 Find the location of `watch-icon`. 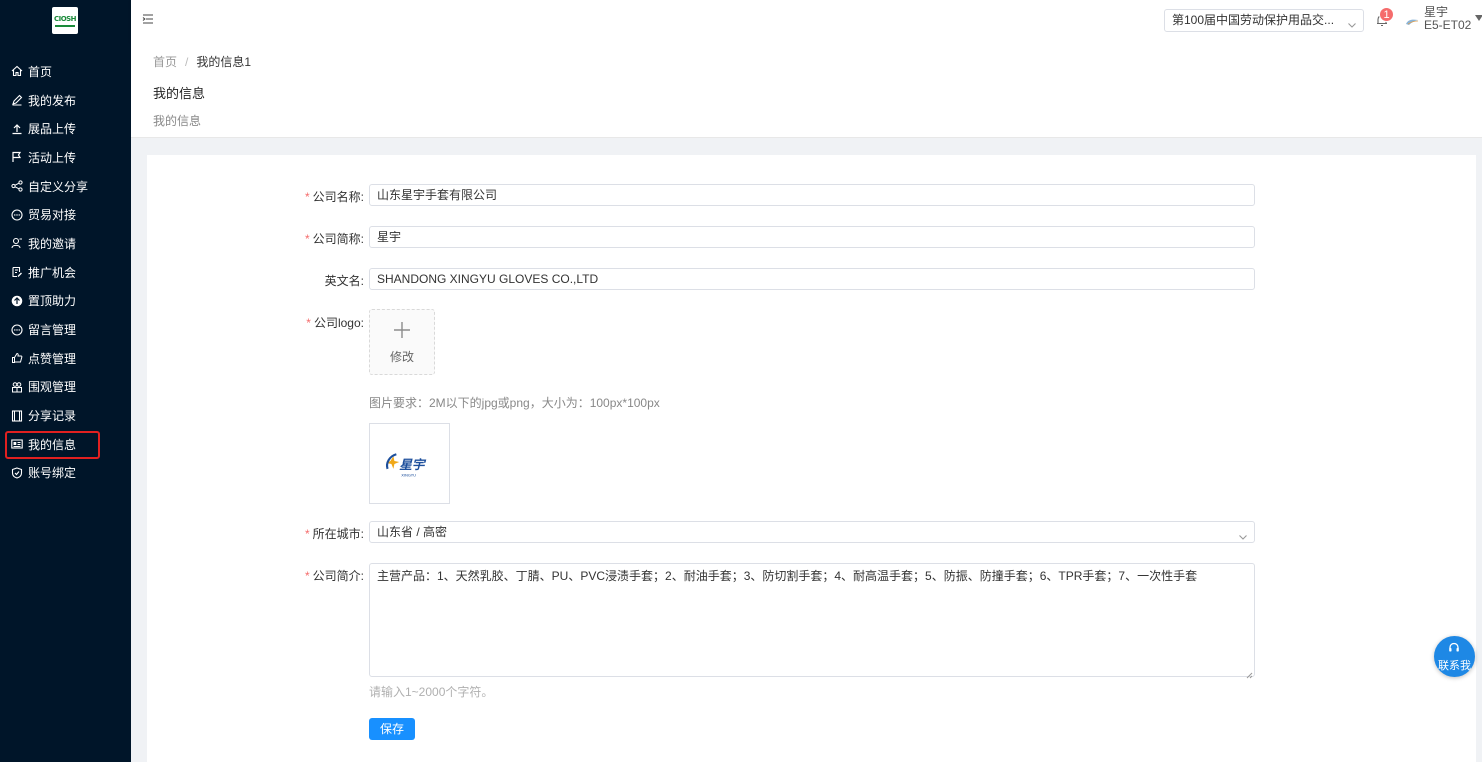

watch-icon is located at coordinates (17, 387).